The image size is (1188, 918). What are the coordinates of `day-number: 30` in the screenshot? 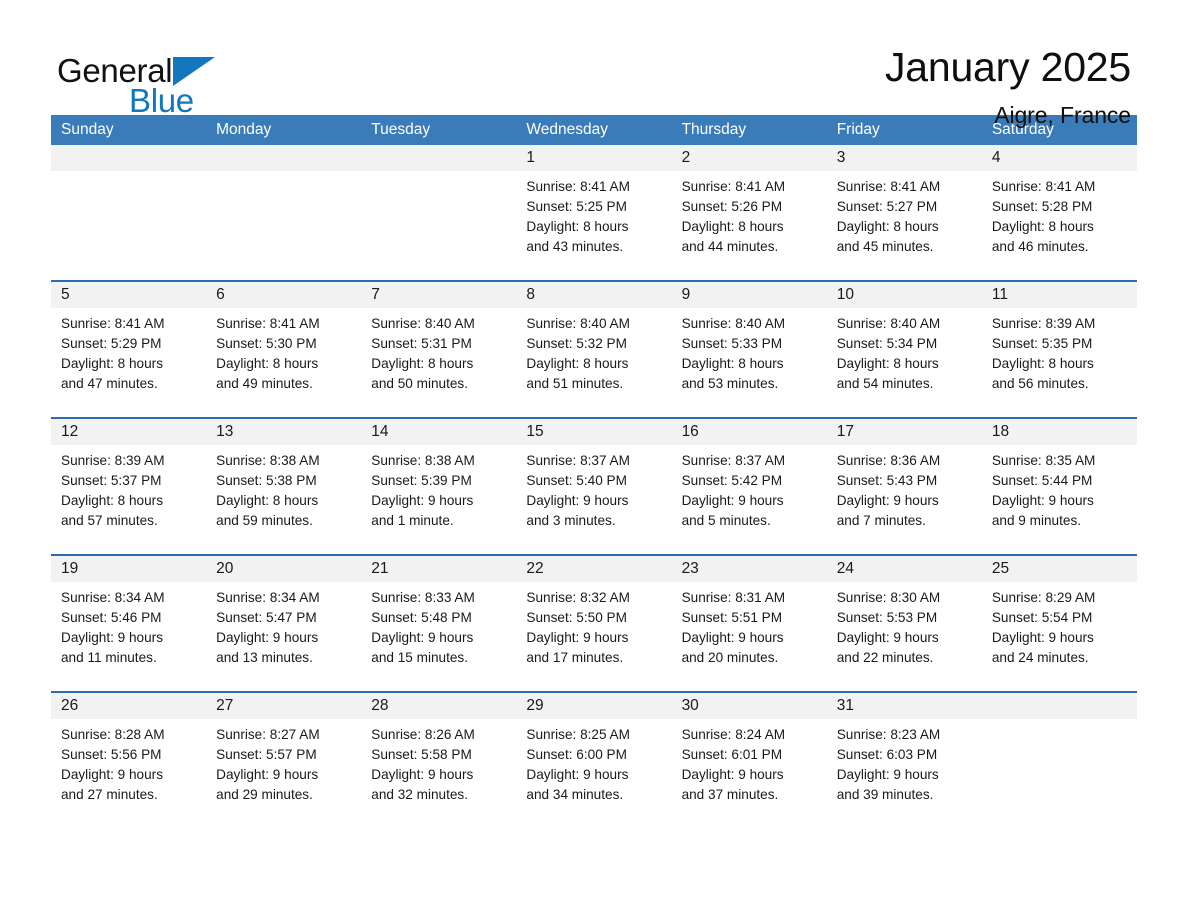 It's located at (690, 705).